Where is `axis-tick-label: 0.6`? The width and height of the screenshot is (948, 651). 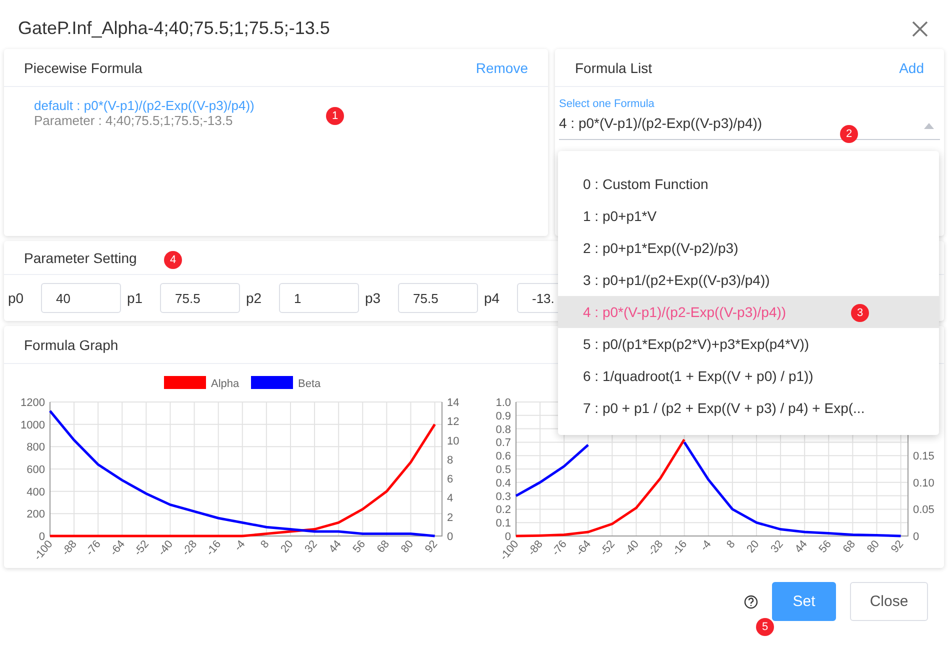 axis-tick-label: 0.6 is located at coordinates (503, 456).